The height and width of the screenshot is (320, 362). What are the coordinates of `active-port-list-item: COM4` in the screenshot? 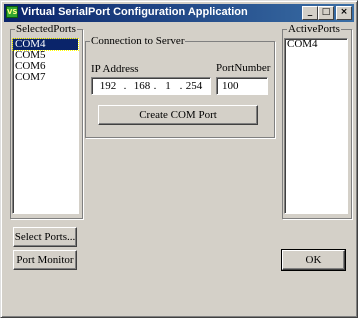 It's located at (316, 44).